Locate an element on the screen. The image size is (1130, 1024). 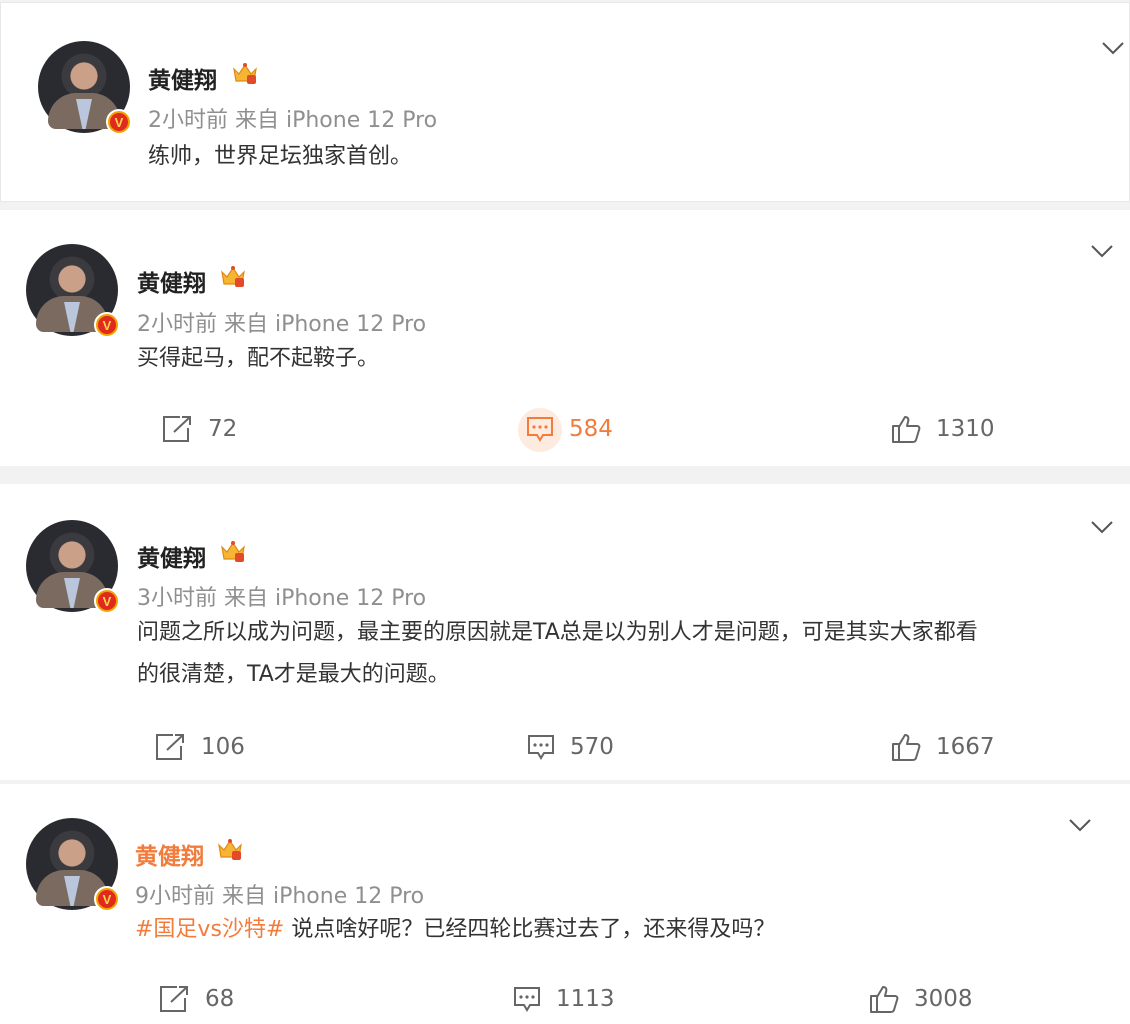
post-content-line2: 的很清楚，TA才是最大的问题。 is located at coordinates (293, 674).